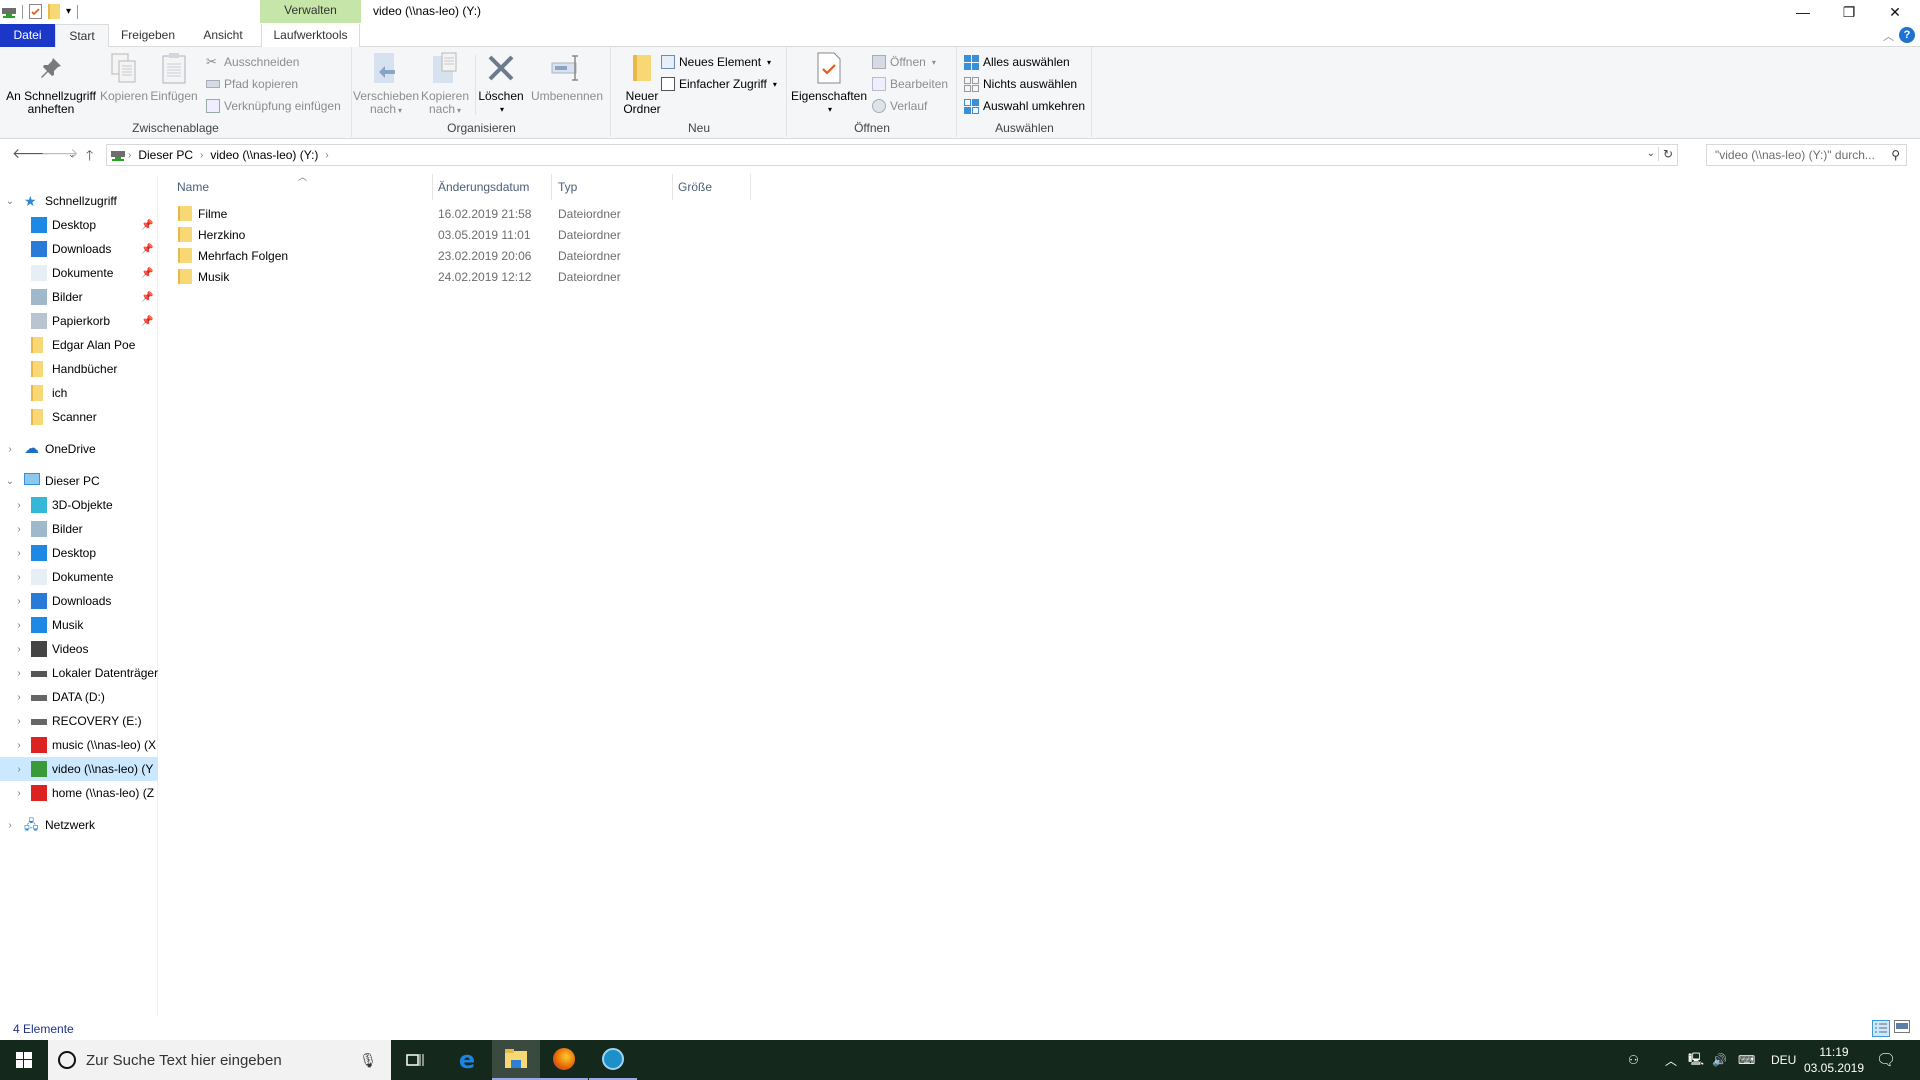  Describe the element at coordinates (1907, 35) in the screenshot. I see `help-icon: ?` at that location.